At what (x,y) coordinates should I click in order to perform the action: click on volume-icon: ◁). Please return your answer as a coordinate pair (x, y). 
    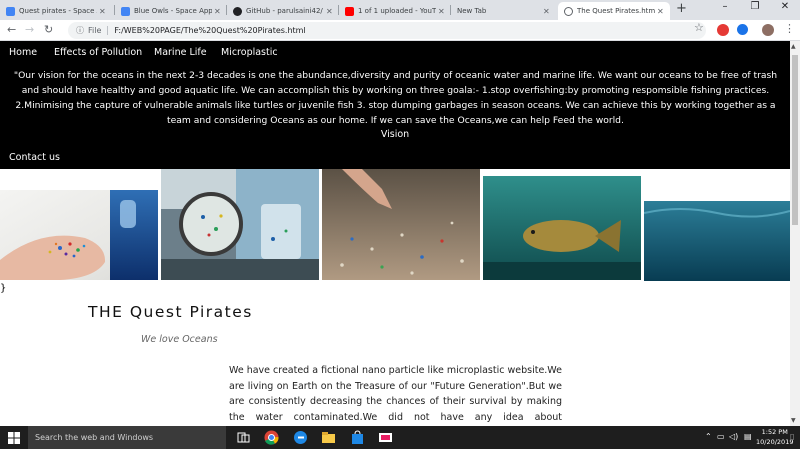
    Looking at the image, I should click on (733, 436).